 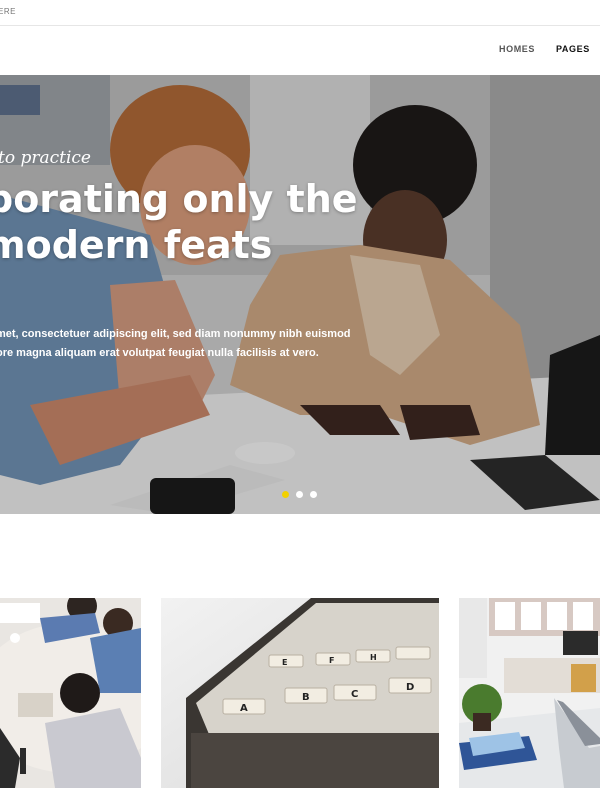 I want to click on tab-letter-b: B, so click(x=306, y=697).